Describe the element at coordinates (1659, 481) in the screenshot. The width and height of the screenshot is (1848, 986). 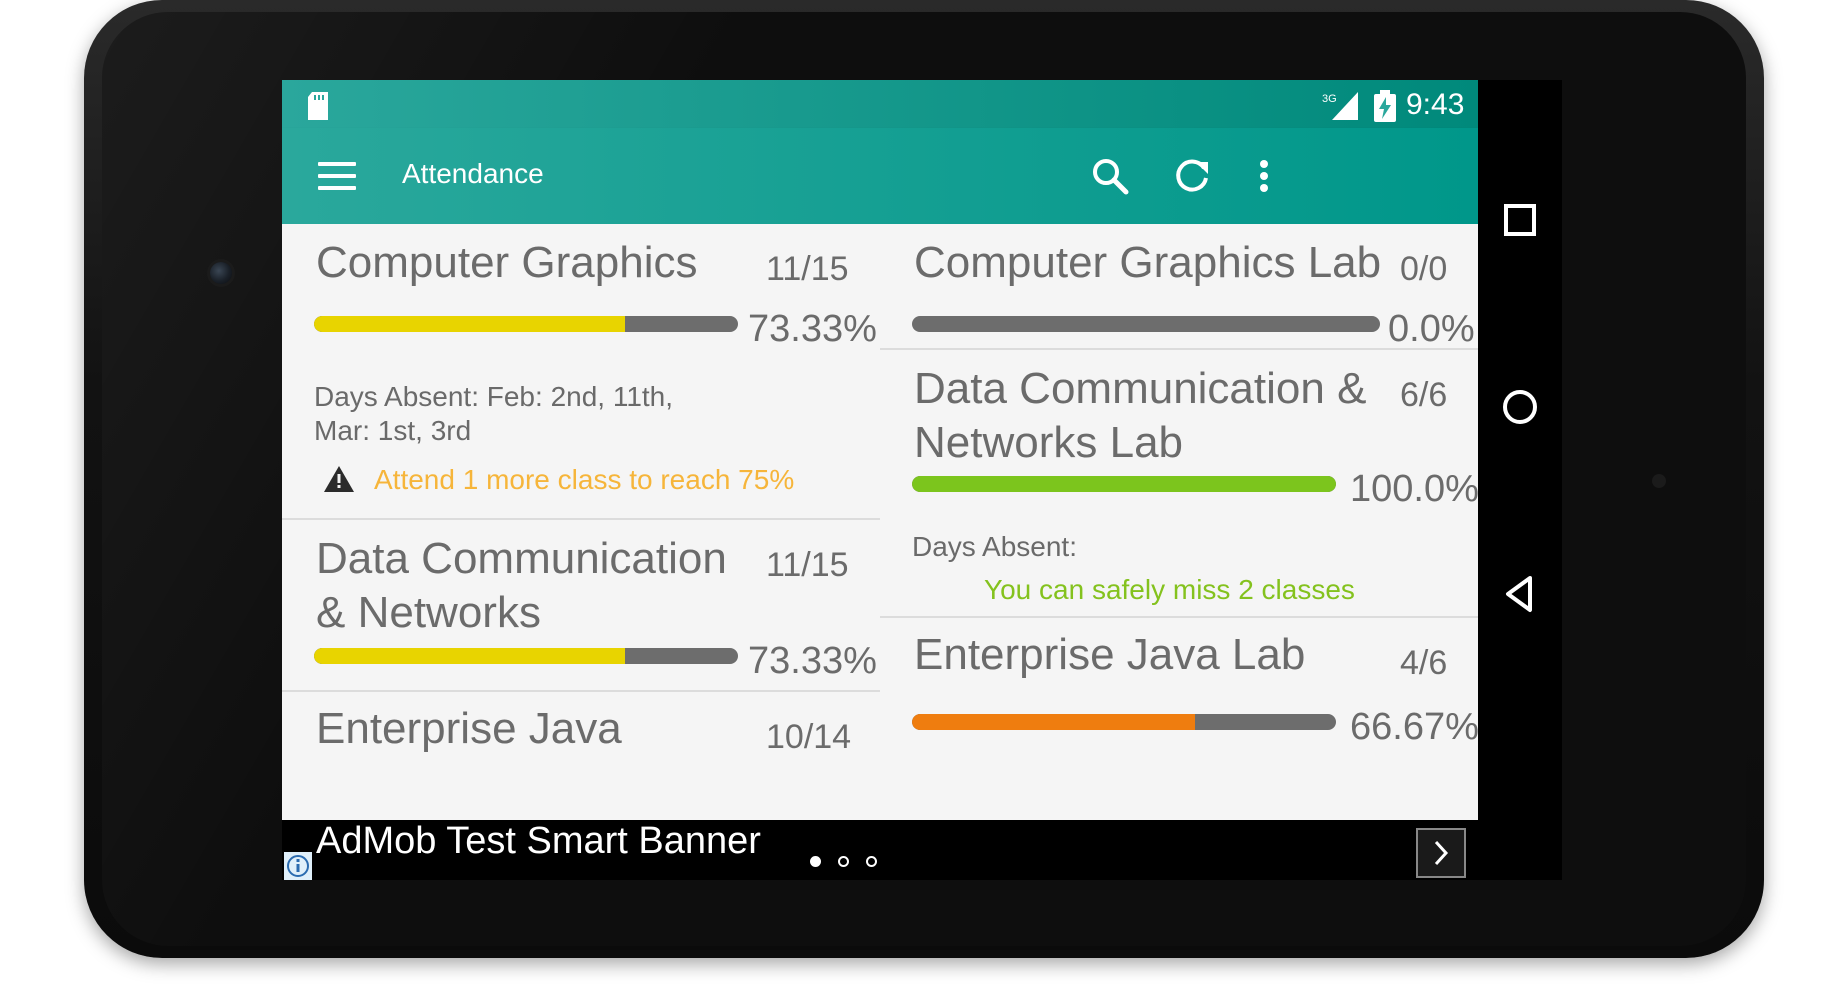
I see `light-sensor` at that location.